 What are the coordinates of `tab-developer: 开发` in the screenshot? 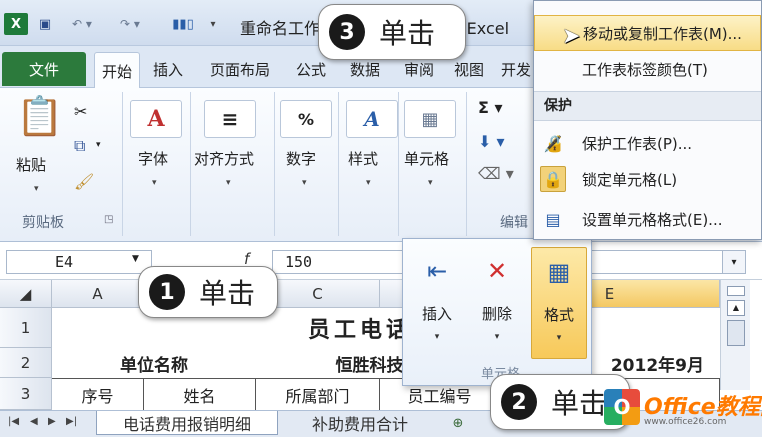 It's located at (516, 69).